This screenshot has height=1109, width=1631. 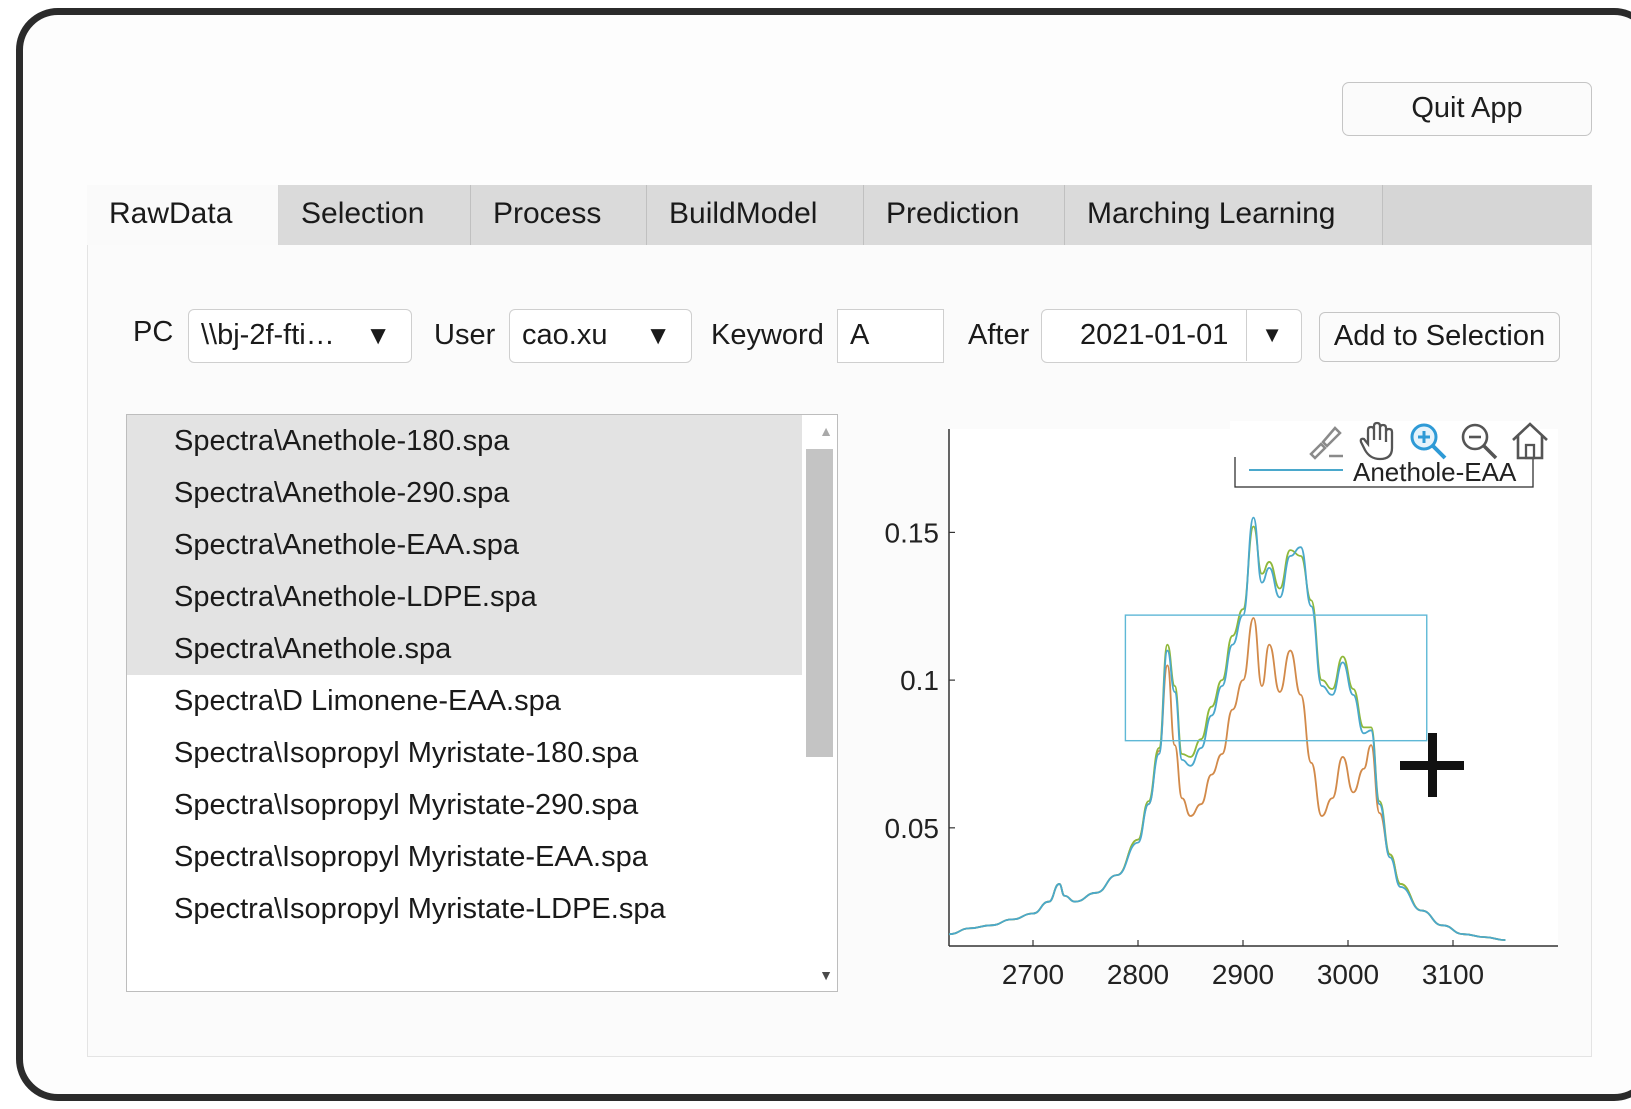 What do you see at coordinates (1348, 974) in the screenshot?
I see `x-tick-label: 3000` at bounding box center [1348, 974].